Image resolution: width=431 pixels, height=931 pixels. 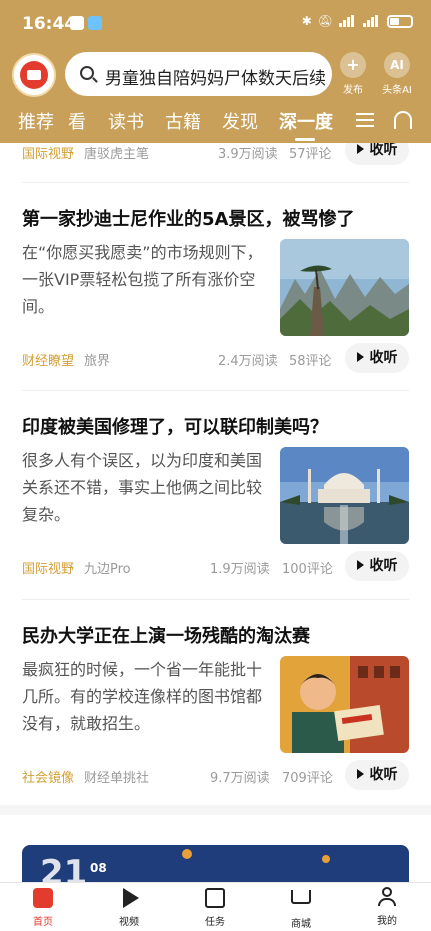 I want to click on person-icon, so click(x=387, y=898).